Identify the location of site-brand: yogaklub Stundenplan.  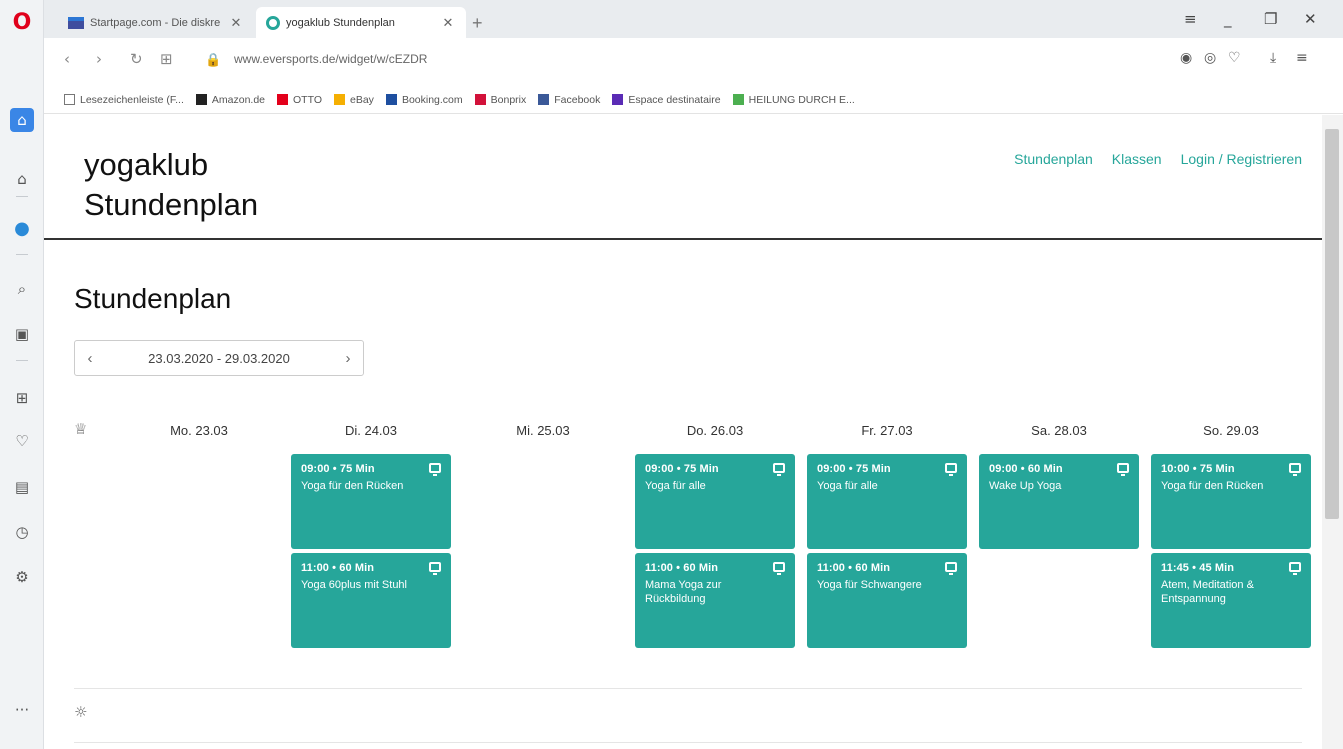
(171, 185).